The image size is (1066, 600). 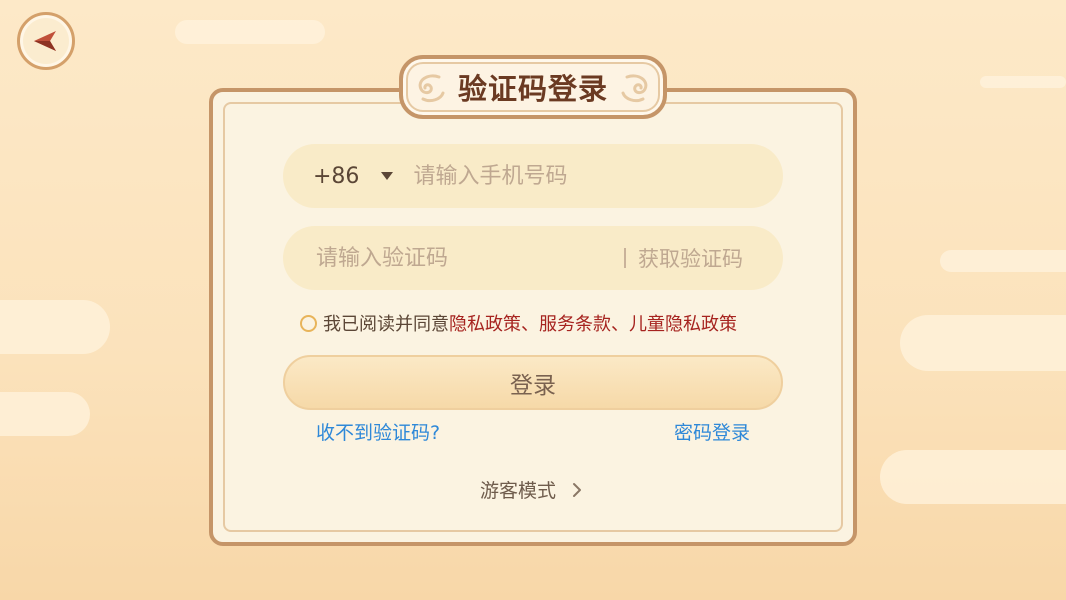 I want to click on back-arrow-icon, so click(x=45, y=41).